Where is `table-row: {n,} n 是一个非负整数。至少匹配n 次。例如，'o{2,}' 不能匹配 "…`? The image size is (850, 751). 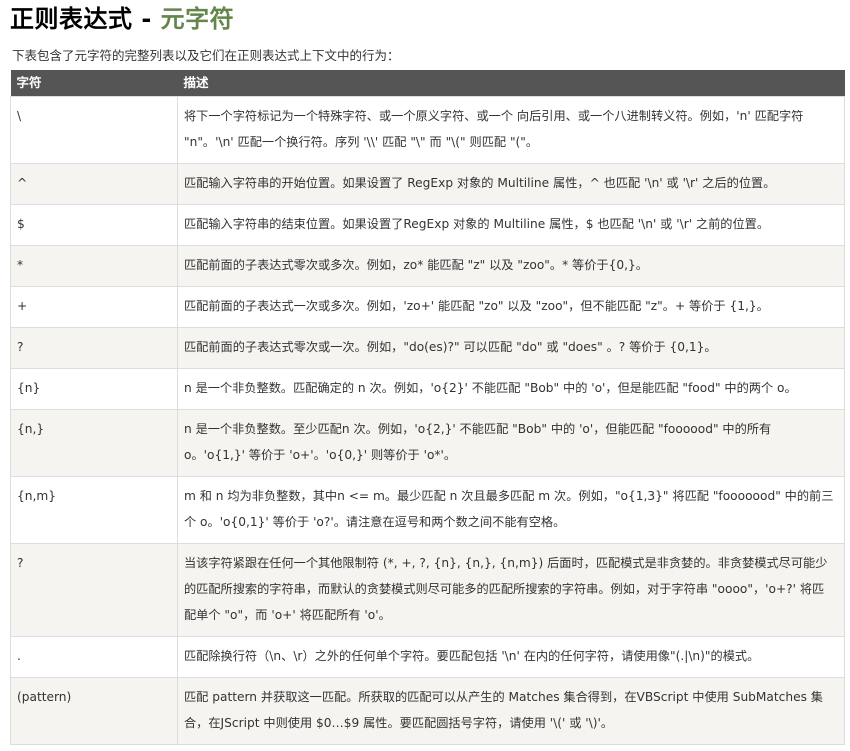
table-row: {n,} n 是一个非负整数。至少匹配n 次。例如，'o{2,}' 不能匹配 "… is located at coordinates (427, 443).